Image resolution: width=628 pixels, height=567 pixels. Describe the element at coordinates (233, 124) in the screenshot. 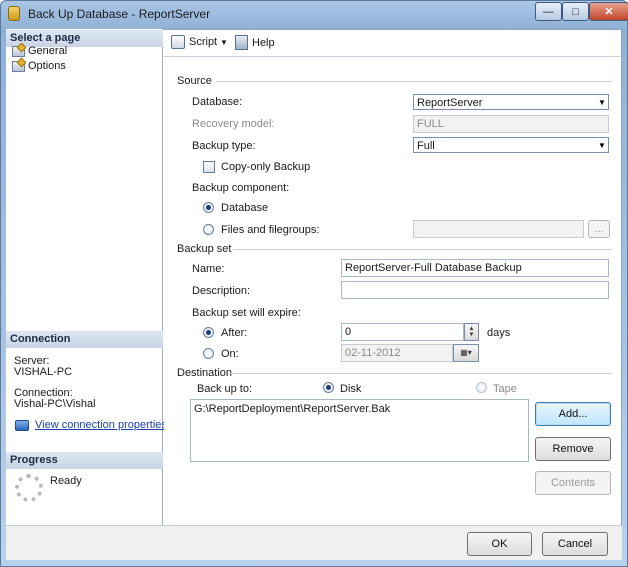

I see `recovery-model-label: Recovery model:` at that location.